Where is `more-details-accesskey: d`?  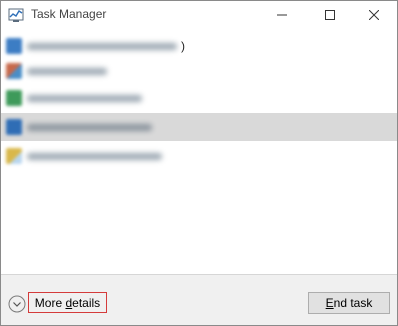
more-details-accesskey: d is located at coordinates (69, 302).